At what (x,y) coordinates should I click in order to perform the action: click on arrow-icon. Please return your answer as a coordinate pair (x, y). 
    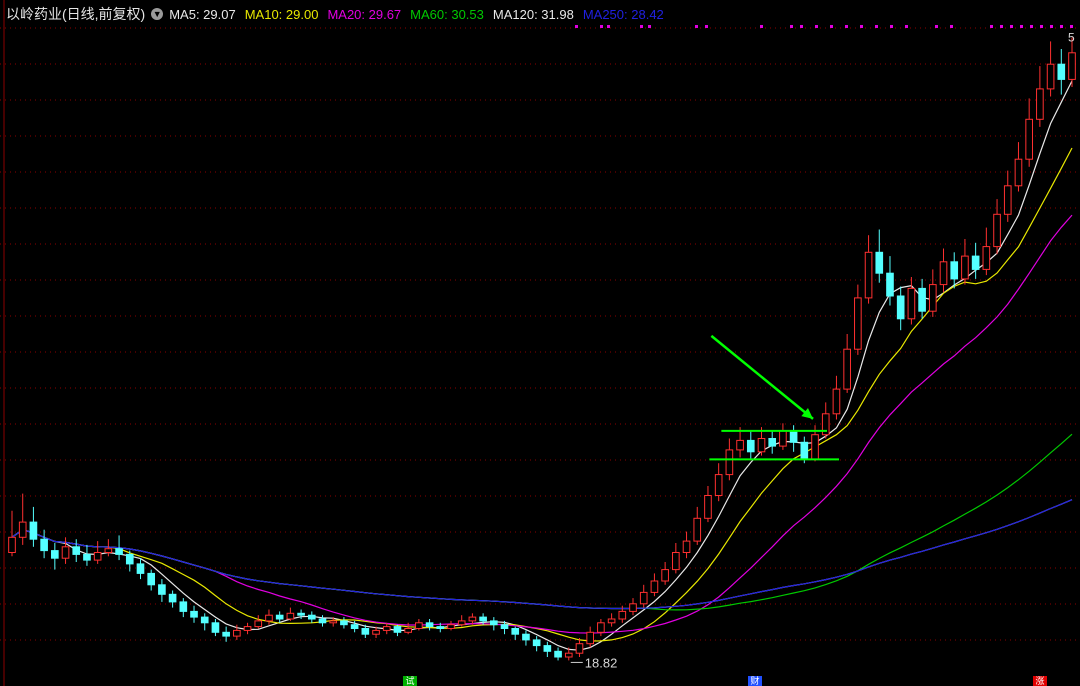
    Looking at the image, I should click on (762, 377).